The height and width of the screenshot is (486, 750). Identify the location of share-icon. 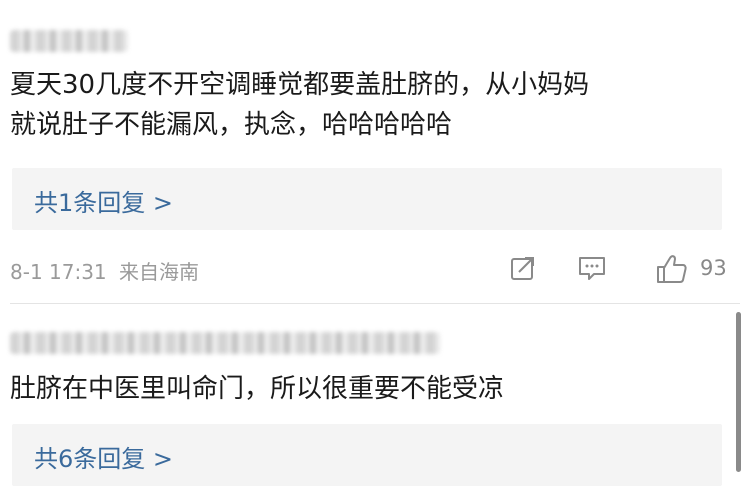
(522, 268).